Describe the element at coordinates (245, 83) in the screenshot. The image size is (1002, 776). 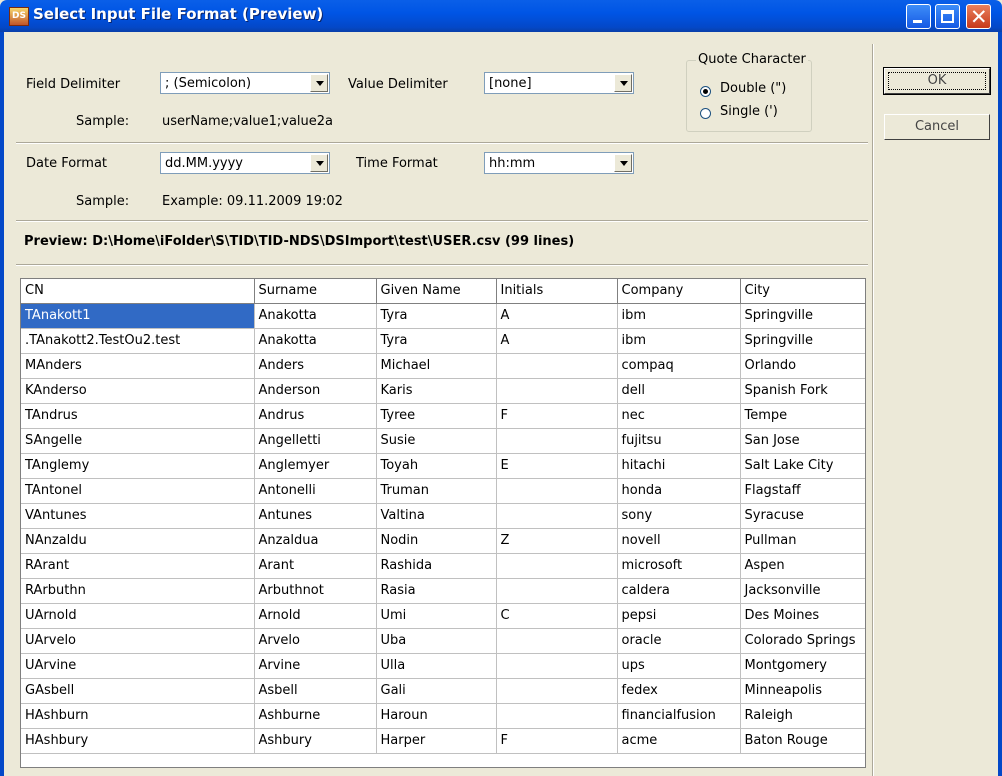
I see `field-delimiter-dropdown: ; (Semicolon)` at that location.